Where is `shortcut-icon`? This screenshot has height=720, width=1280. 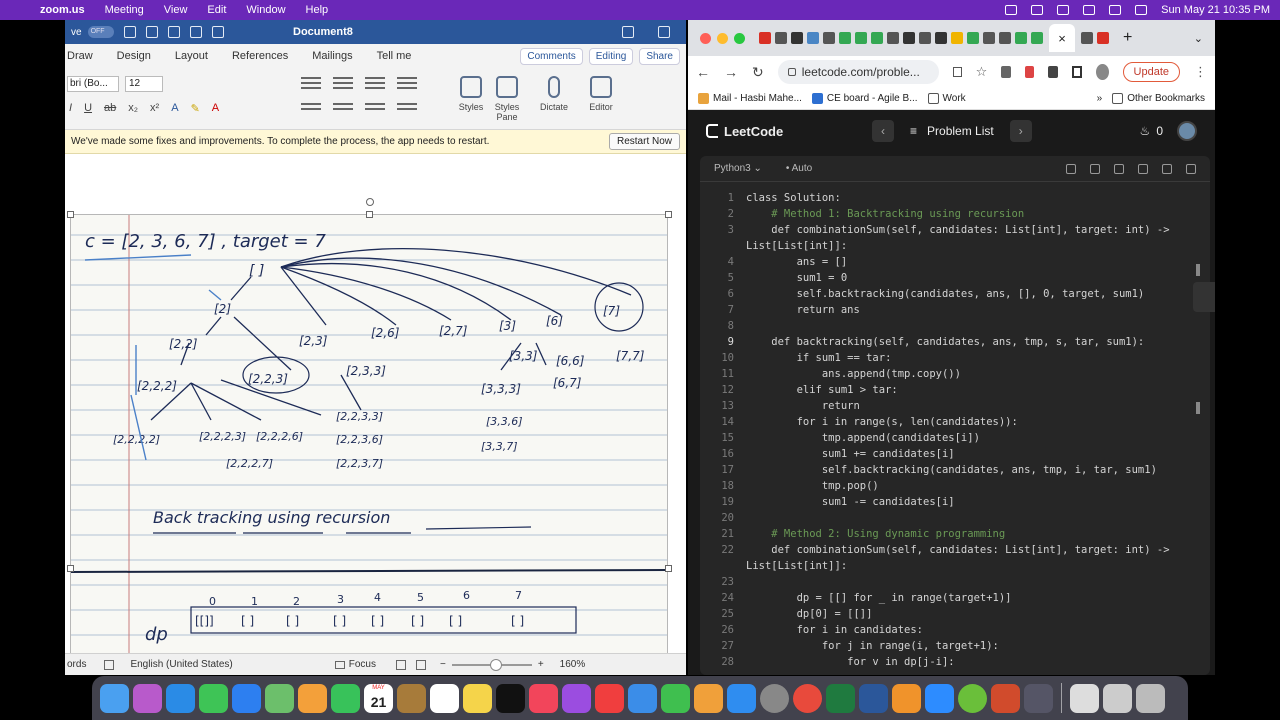 shortcut-icon is located at coordinates (1143, 168).